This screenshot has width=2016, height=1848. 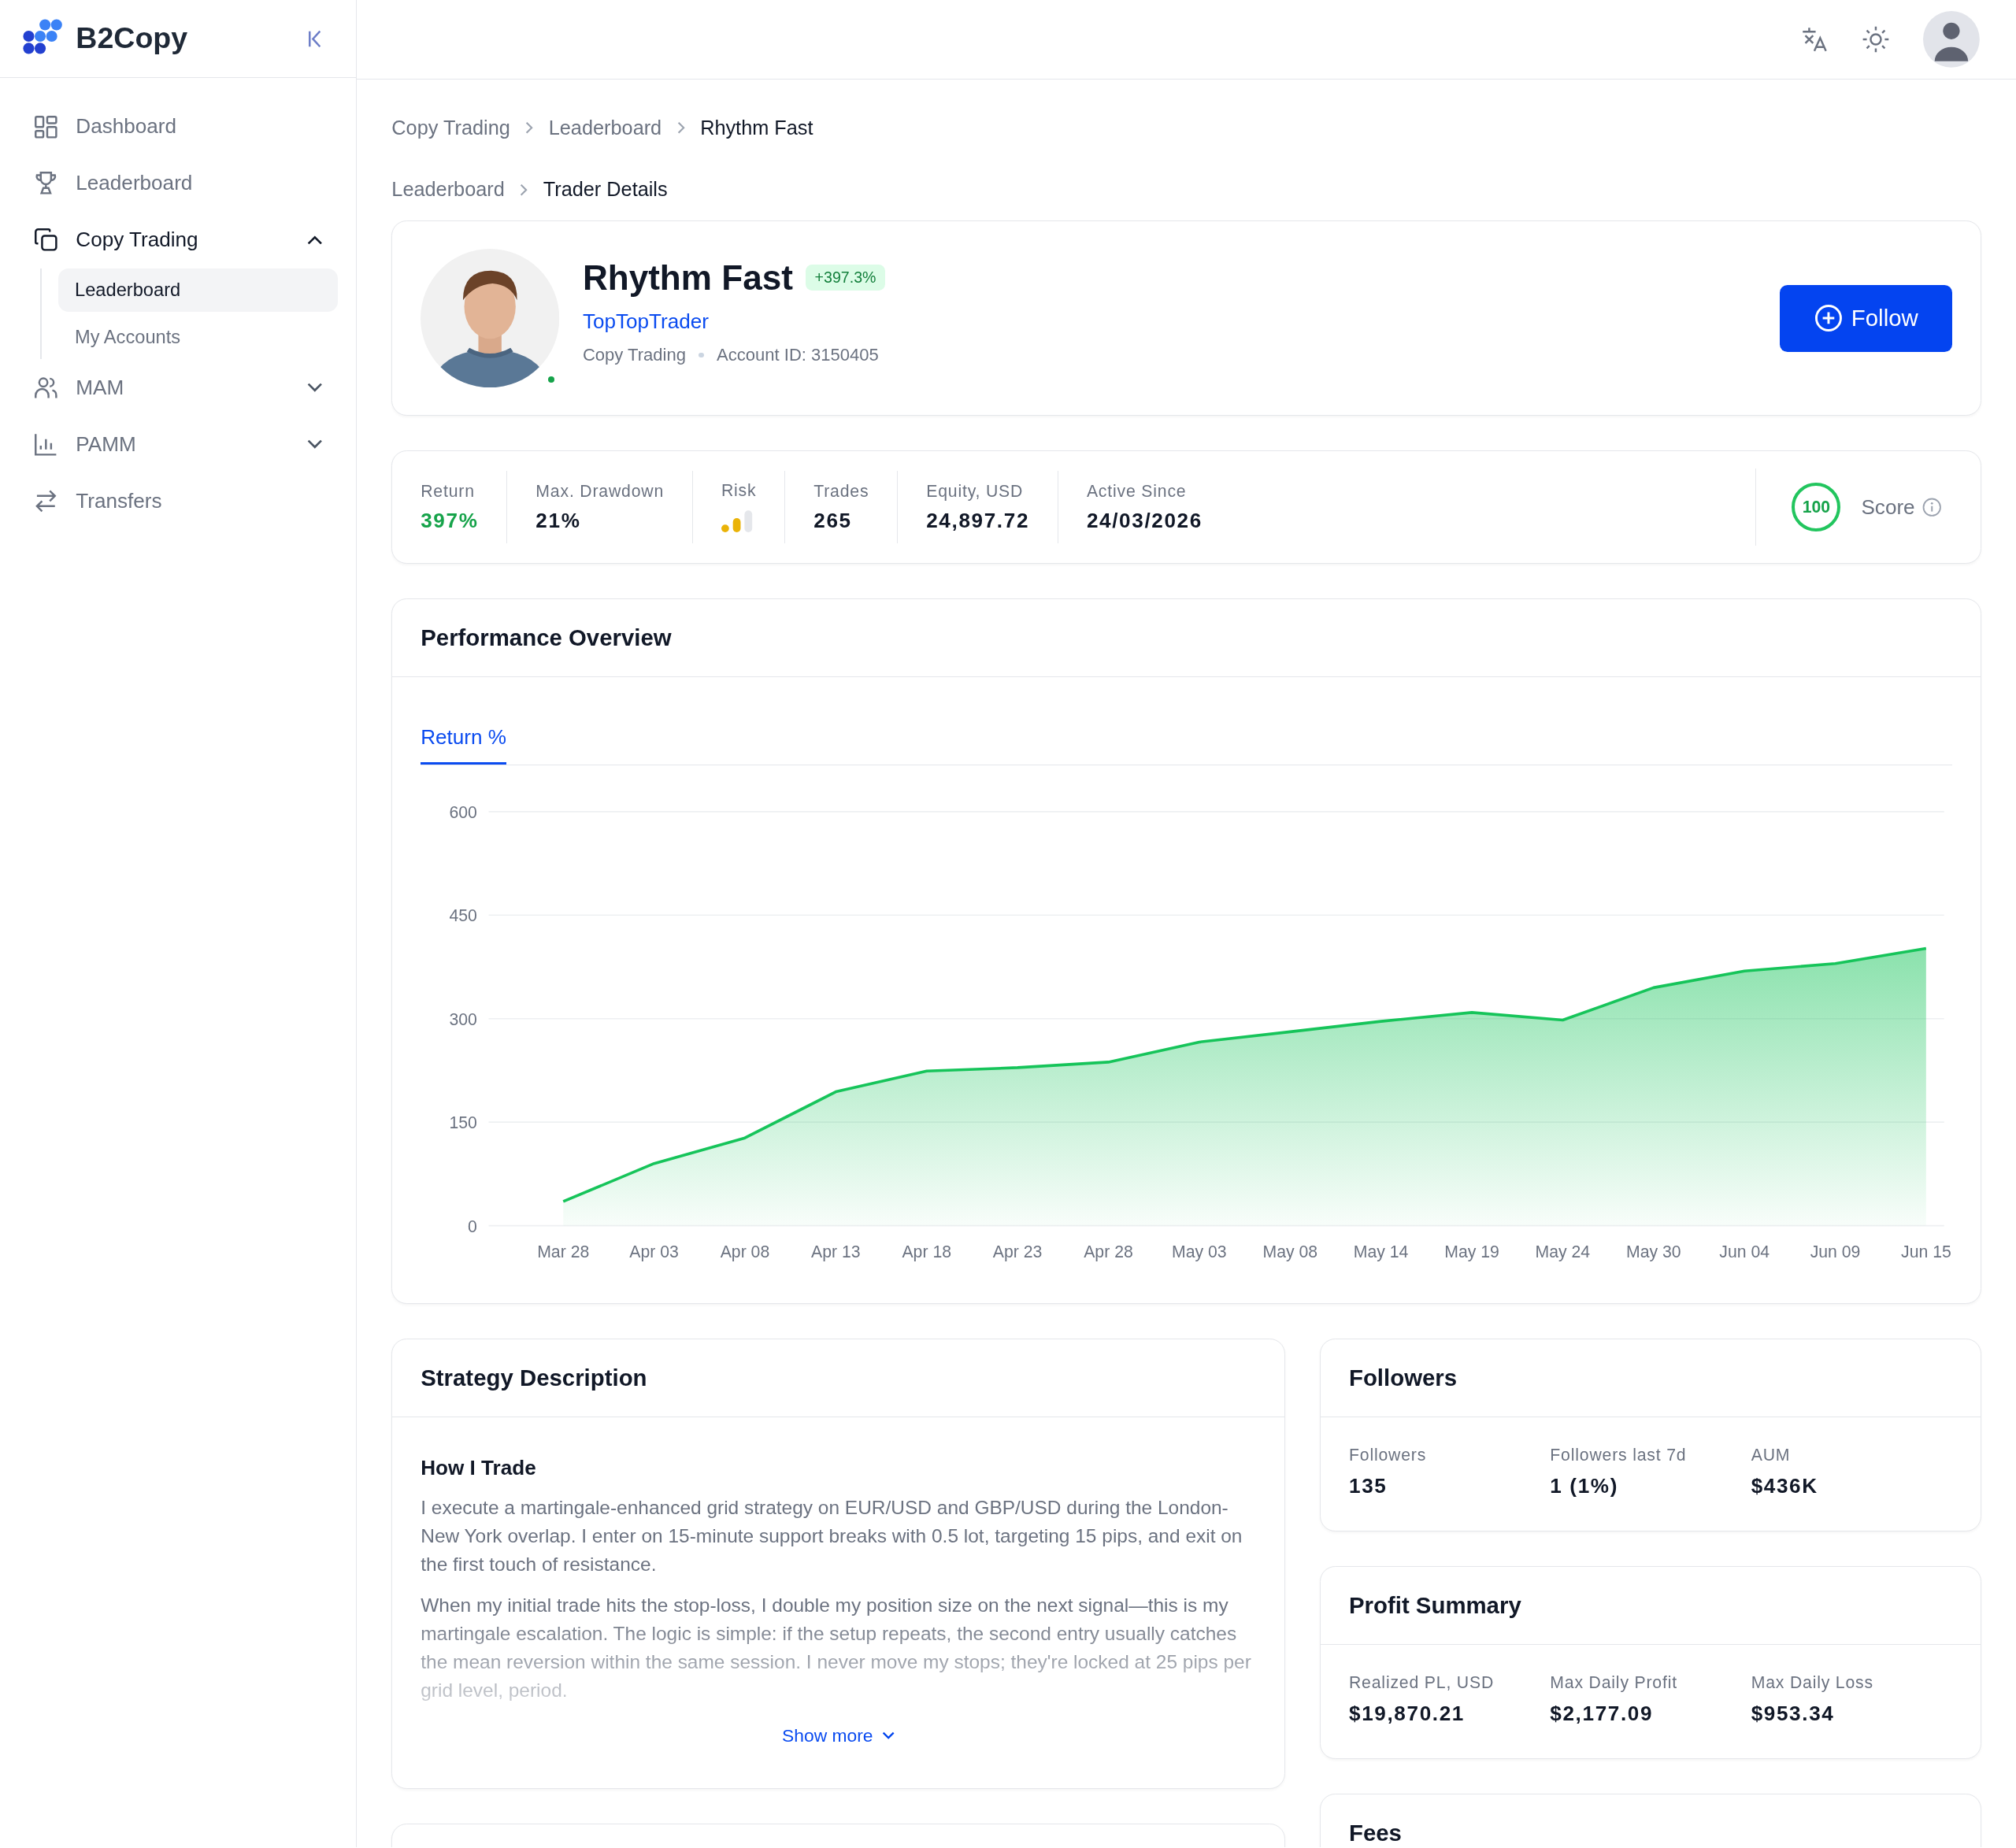 I want to click on stat-label: Return, so click(x=448, y=491).